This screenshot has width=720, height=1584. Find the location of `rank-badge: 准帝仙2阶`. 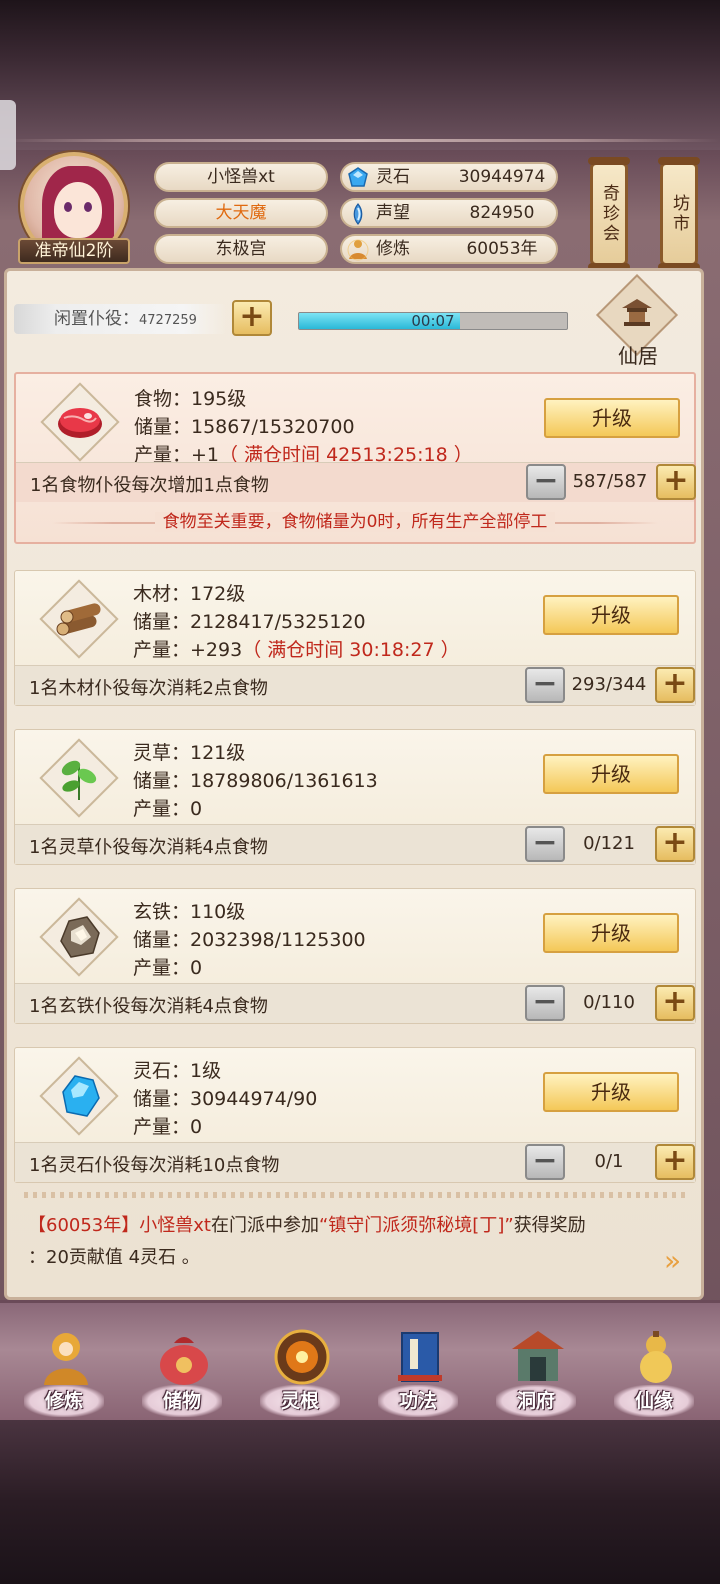

rank-badge: 准帝仙2阶 is located at coordinates (74, 251).